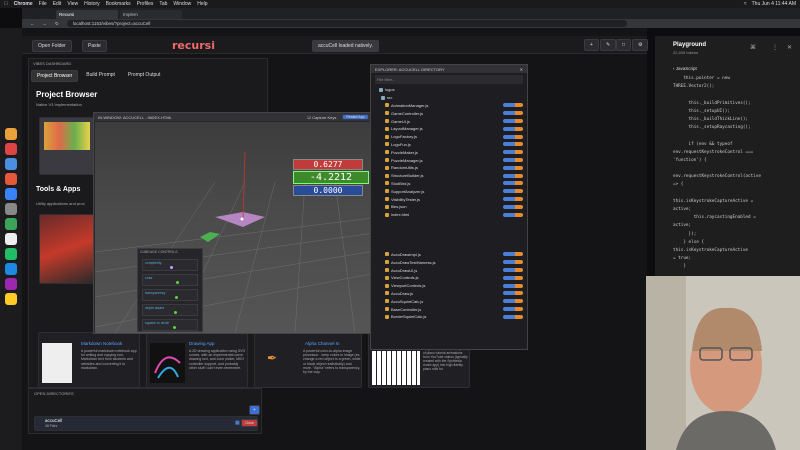 Image resolution: width=800 pixels, height=450 pixels. Describe the element at coordinates (57, 24) in the screenshot. I see `reload-icon: ↻` at that location.